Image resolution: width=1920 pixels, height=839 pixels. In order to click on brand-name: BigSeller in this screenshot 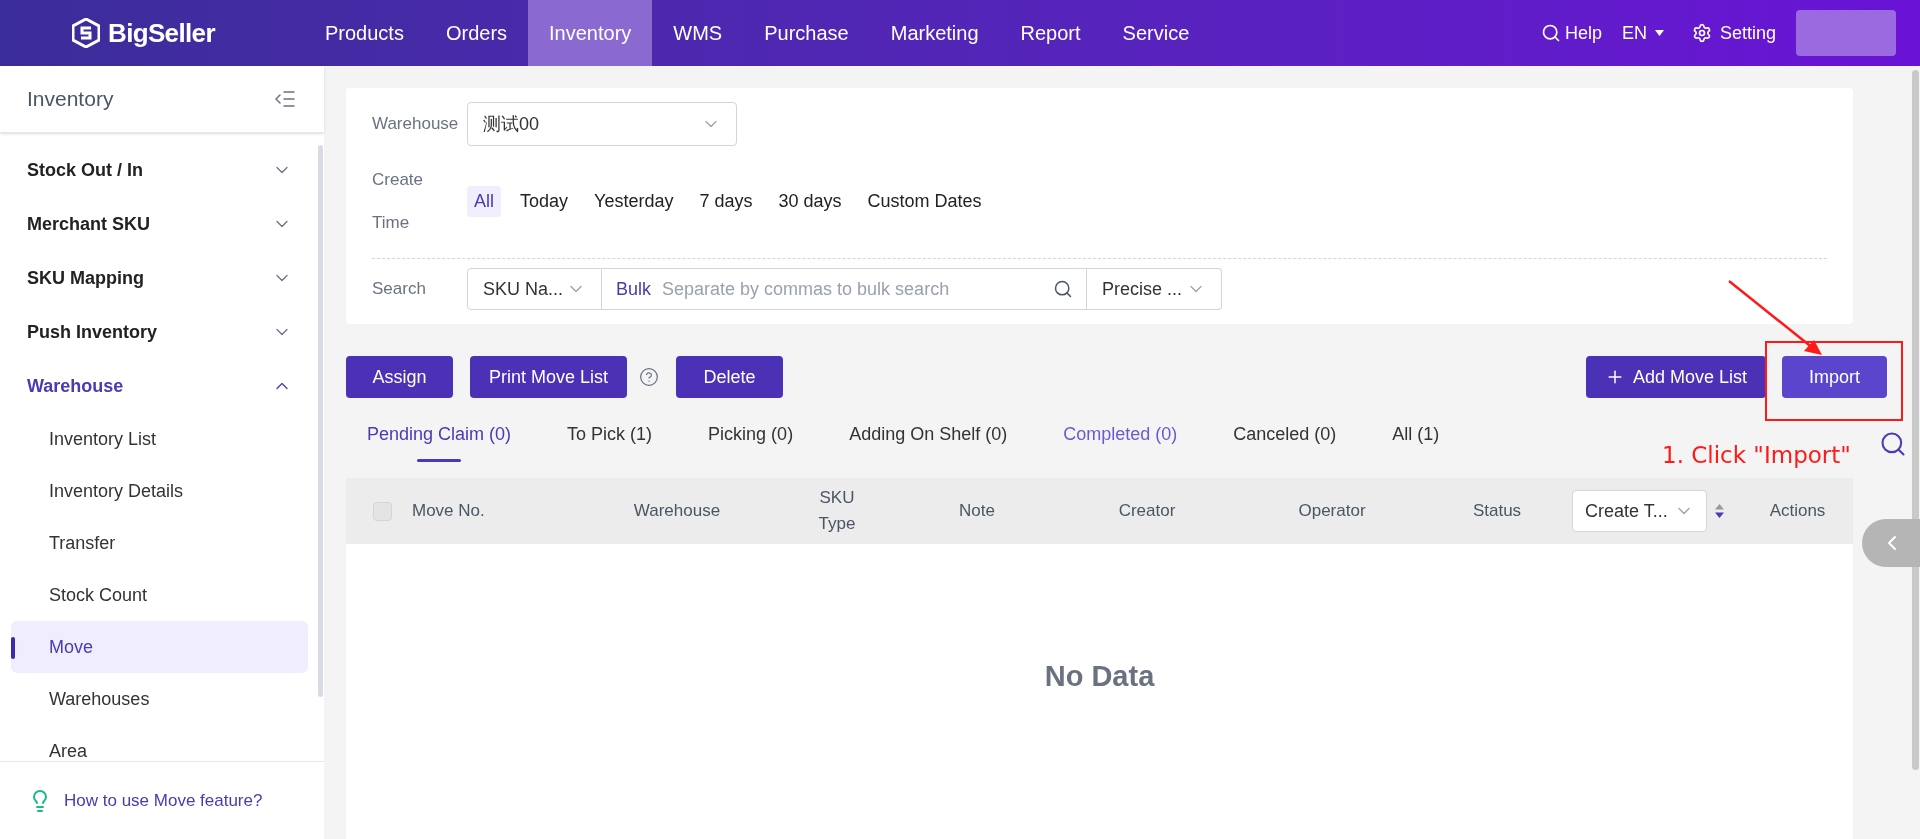, I will do `click(161, 33)`.